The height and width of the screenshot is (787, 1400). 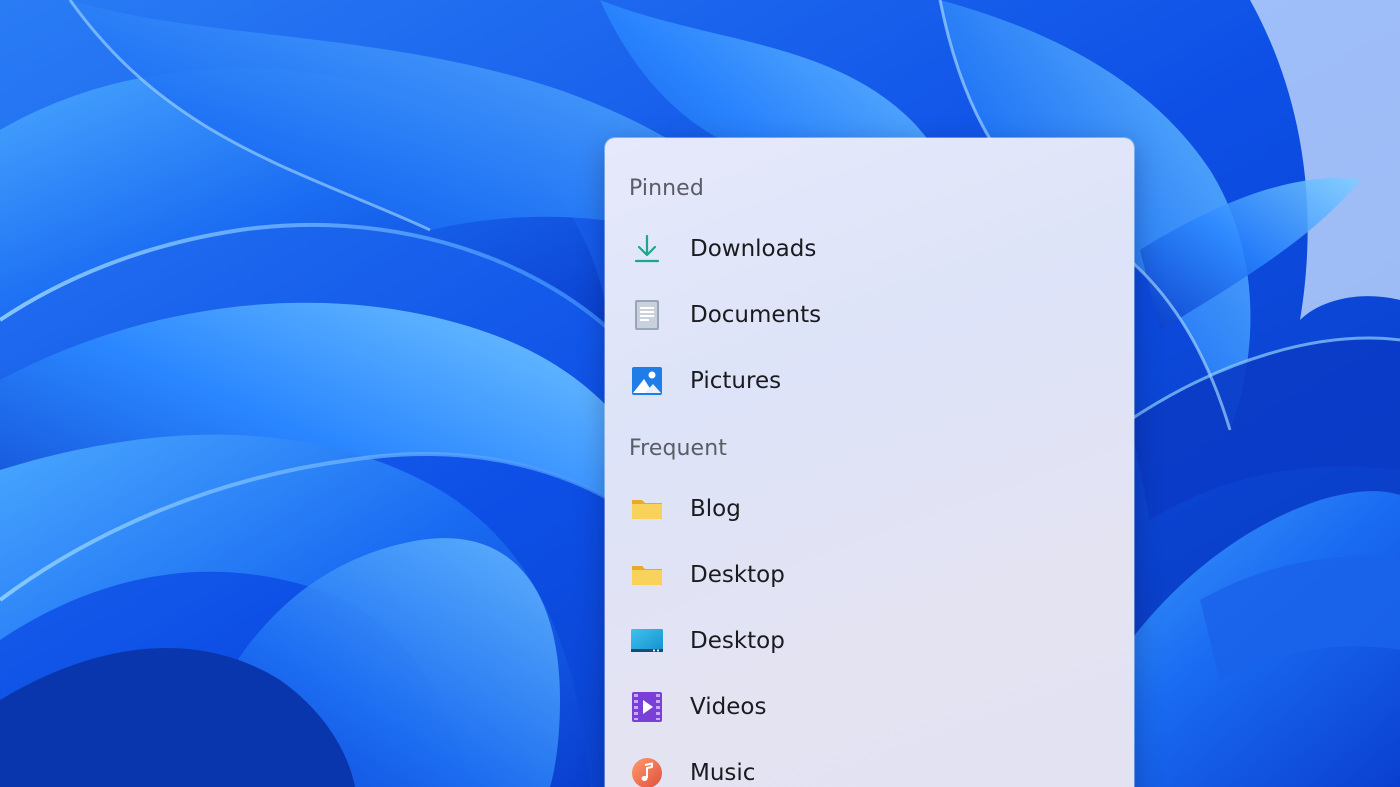 I want to click on jump-item-downloads: Downloads, so click(x=869, y=249).